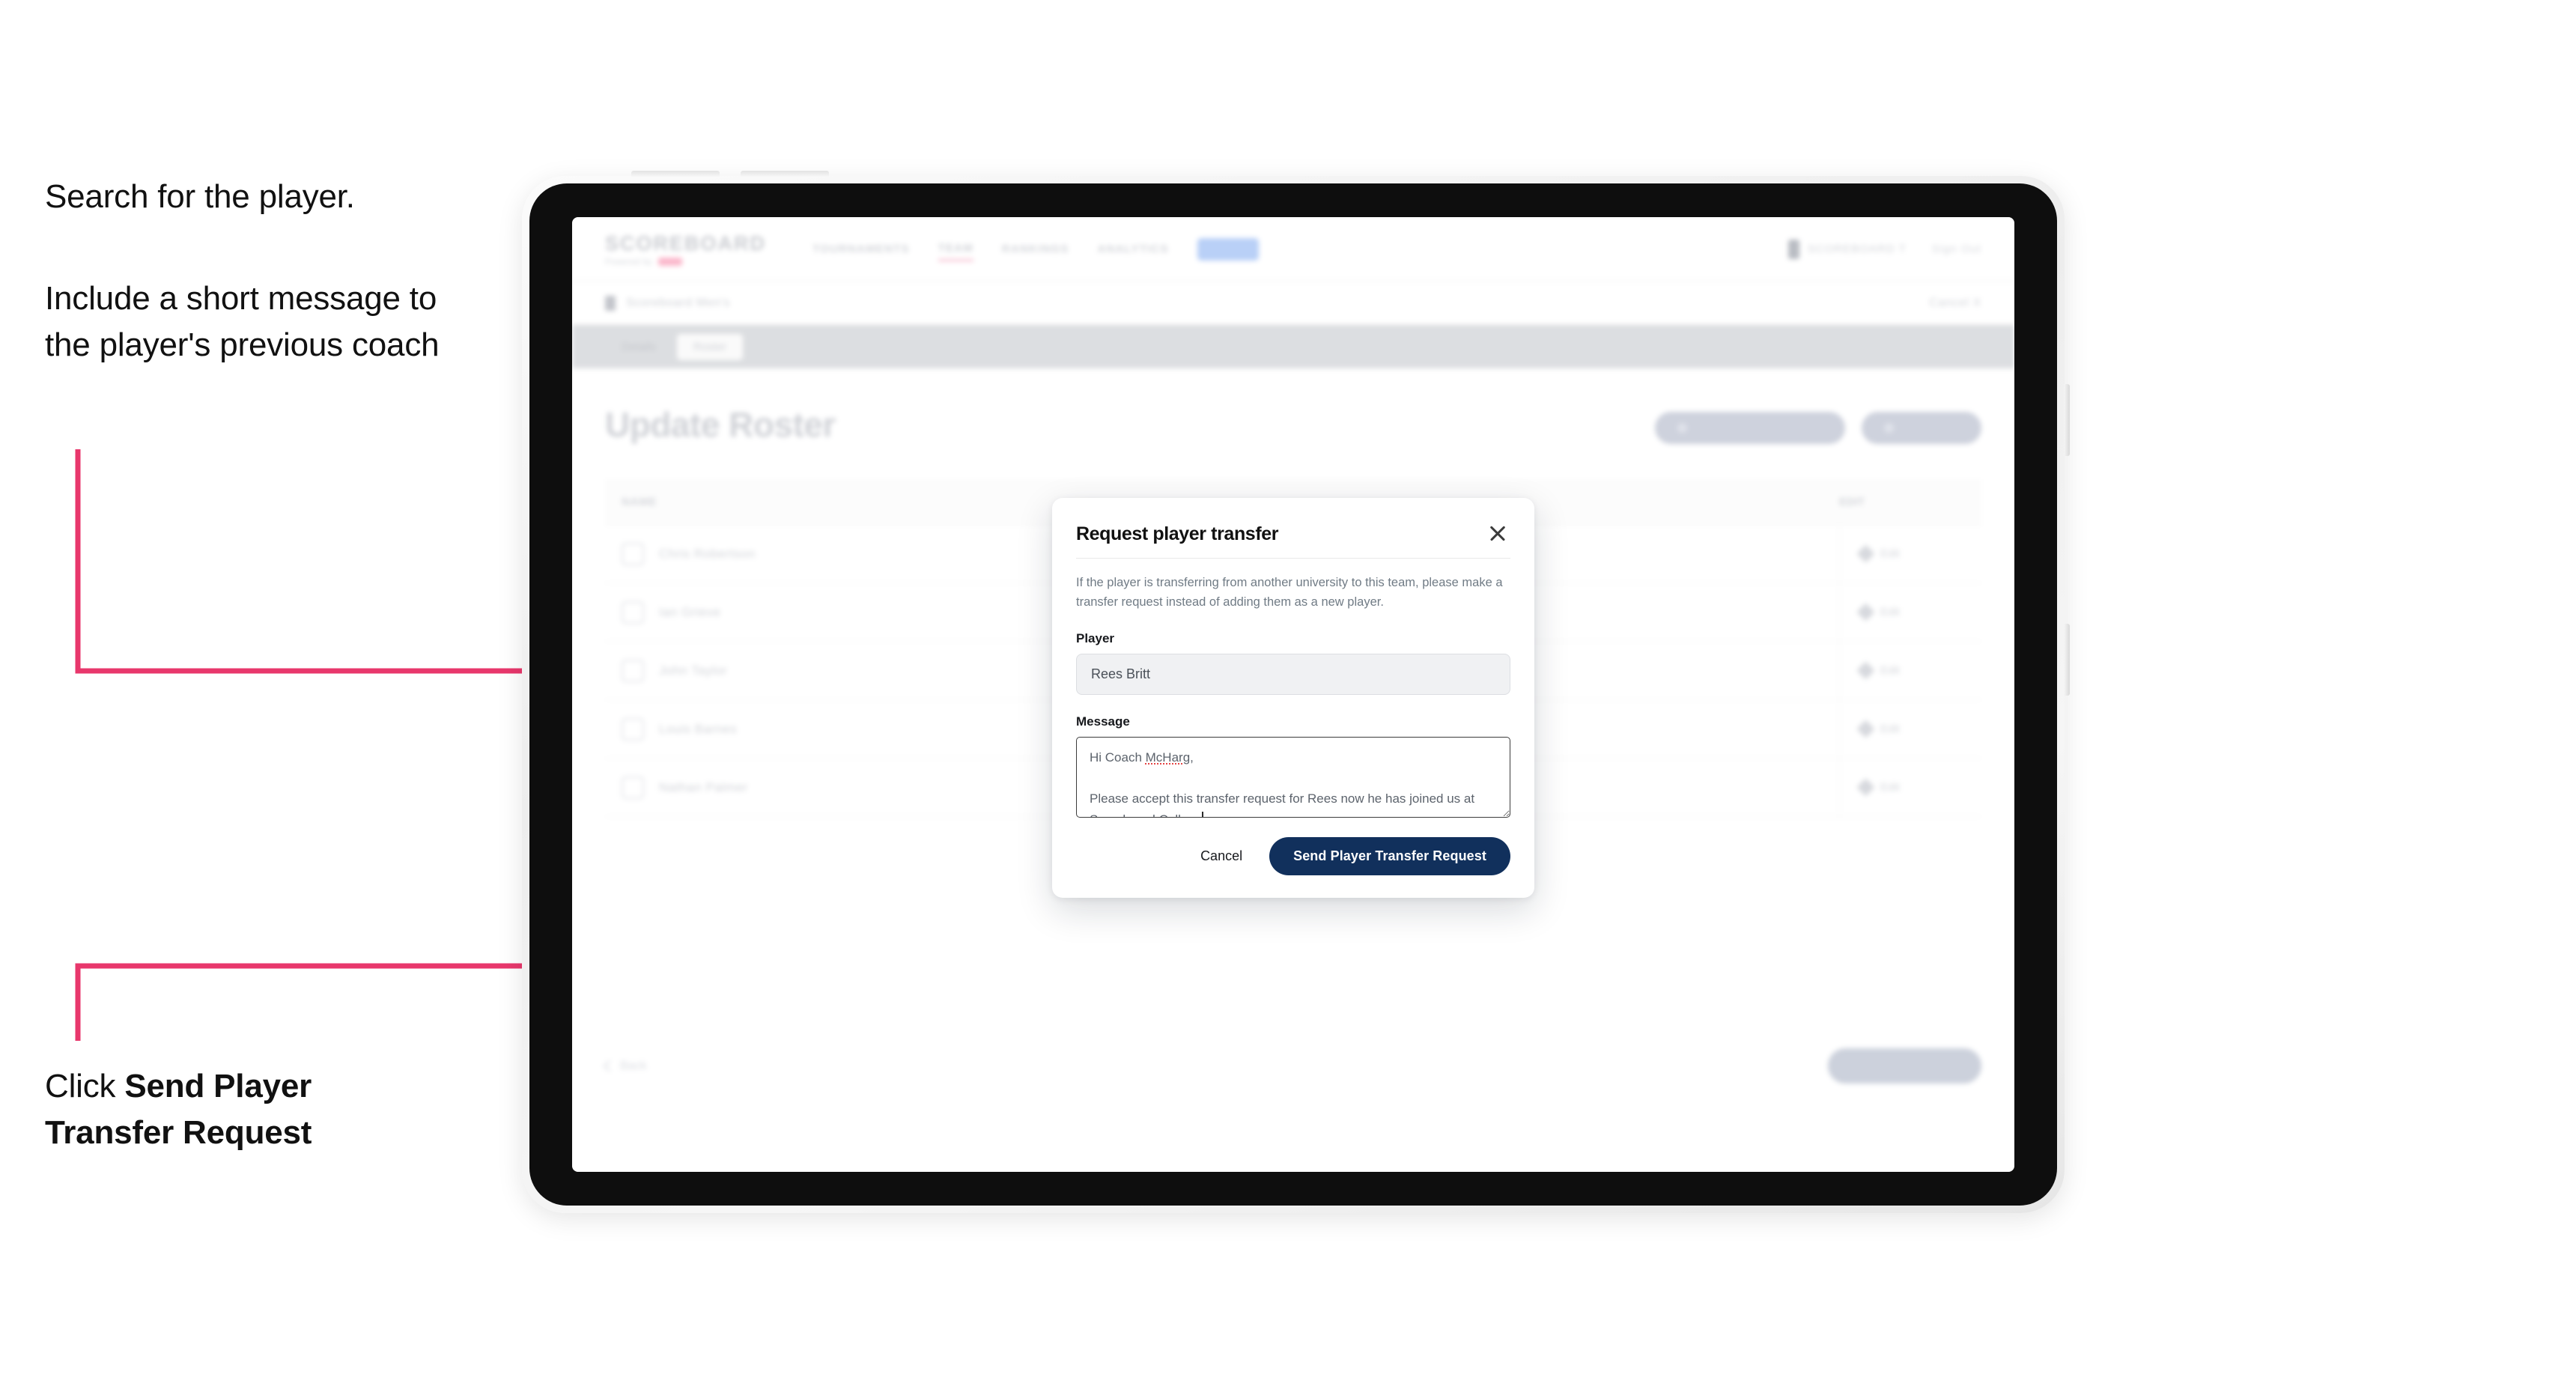  Describe the element at coordinates (1221, 857) in the screenshot. I see `cancel-button: Cancel` at that location.